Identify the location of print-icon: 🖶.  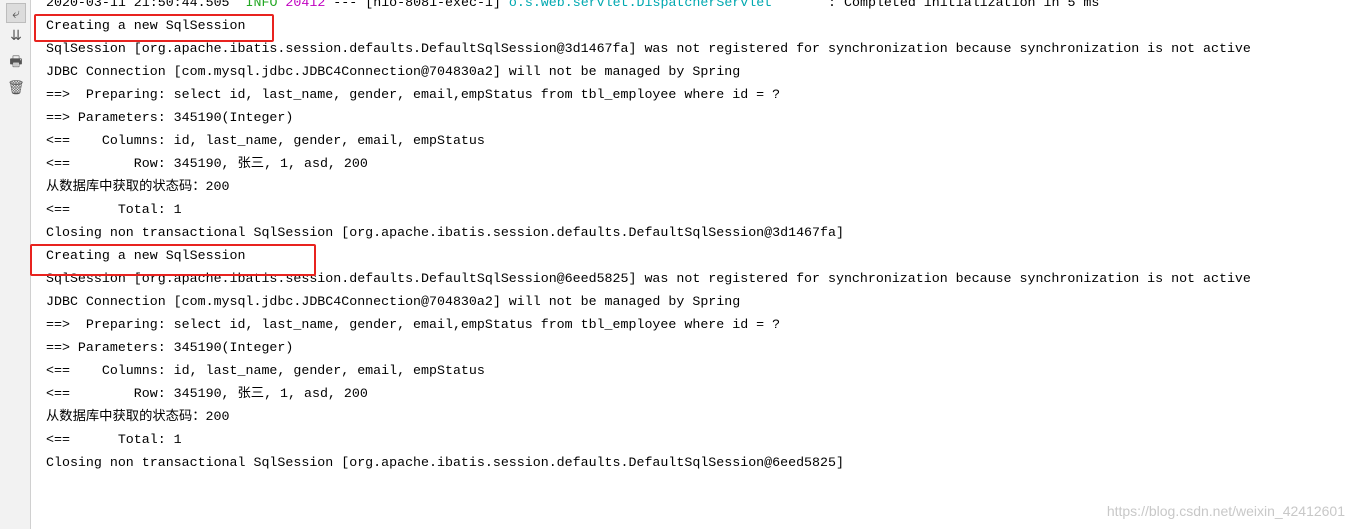
(16, 62).